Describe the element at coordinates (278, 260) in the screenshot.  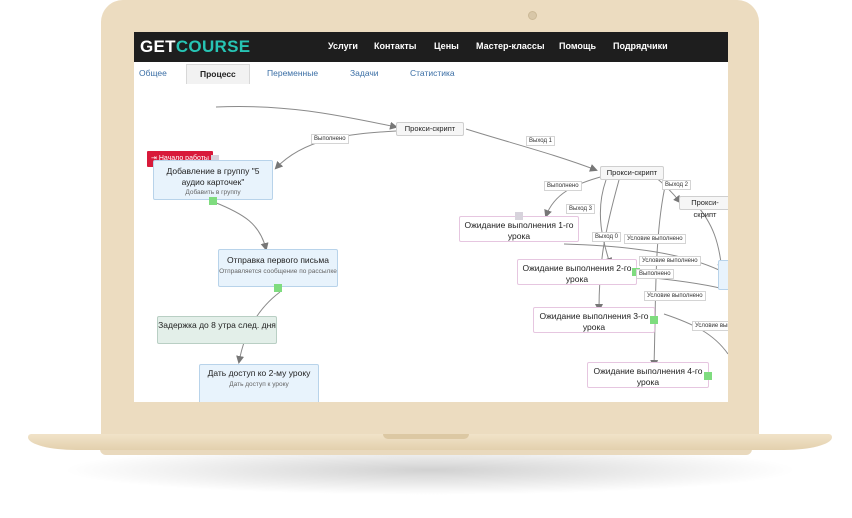
I see `send-email-title: Отправка первого письма` at that location.